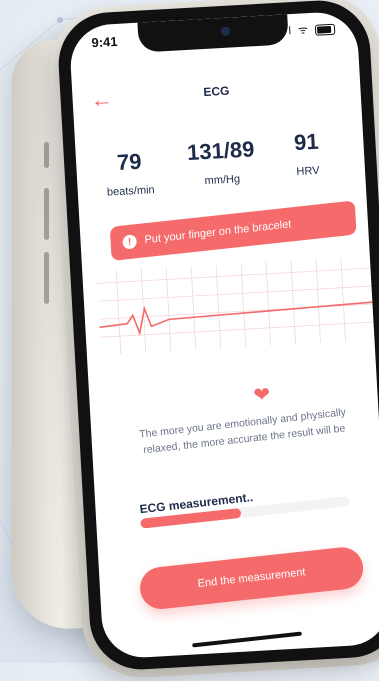  What do you see at coordinates (130, 191) in the screenshot?
I see `stat-unit: beats/min` at bounding box center [130, 191].